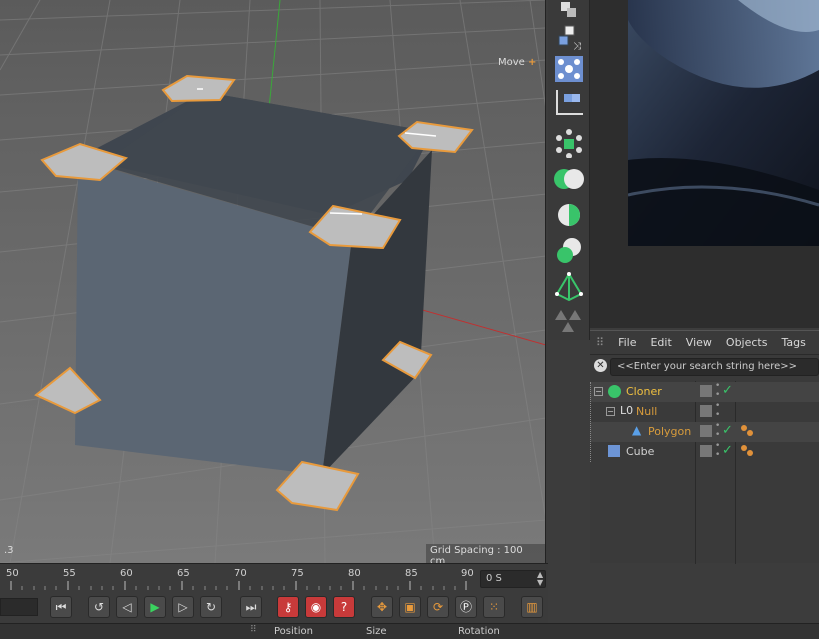  I want to click on tick-label: 90, so click(467, 573).